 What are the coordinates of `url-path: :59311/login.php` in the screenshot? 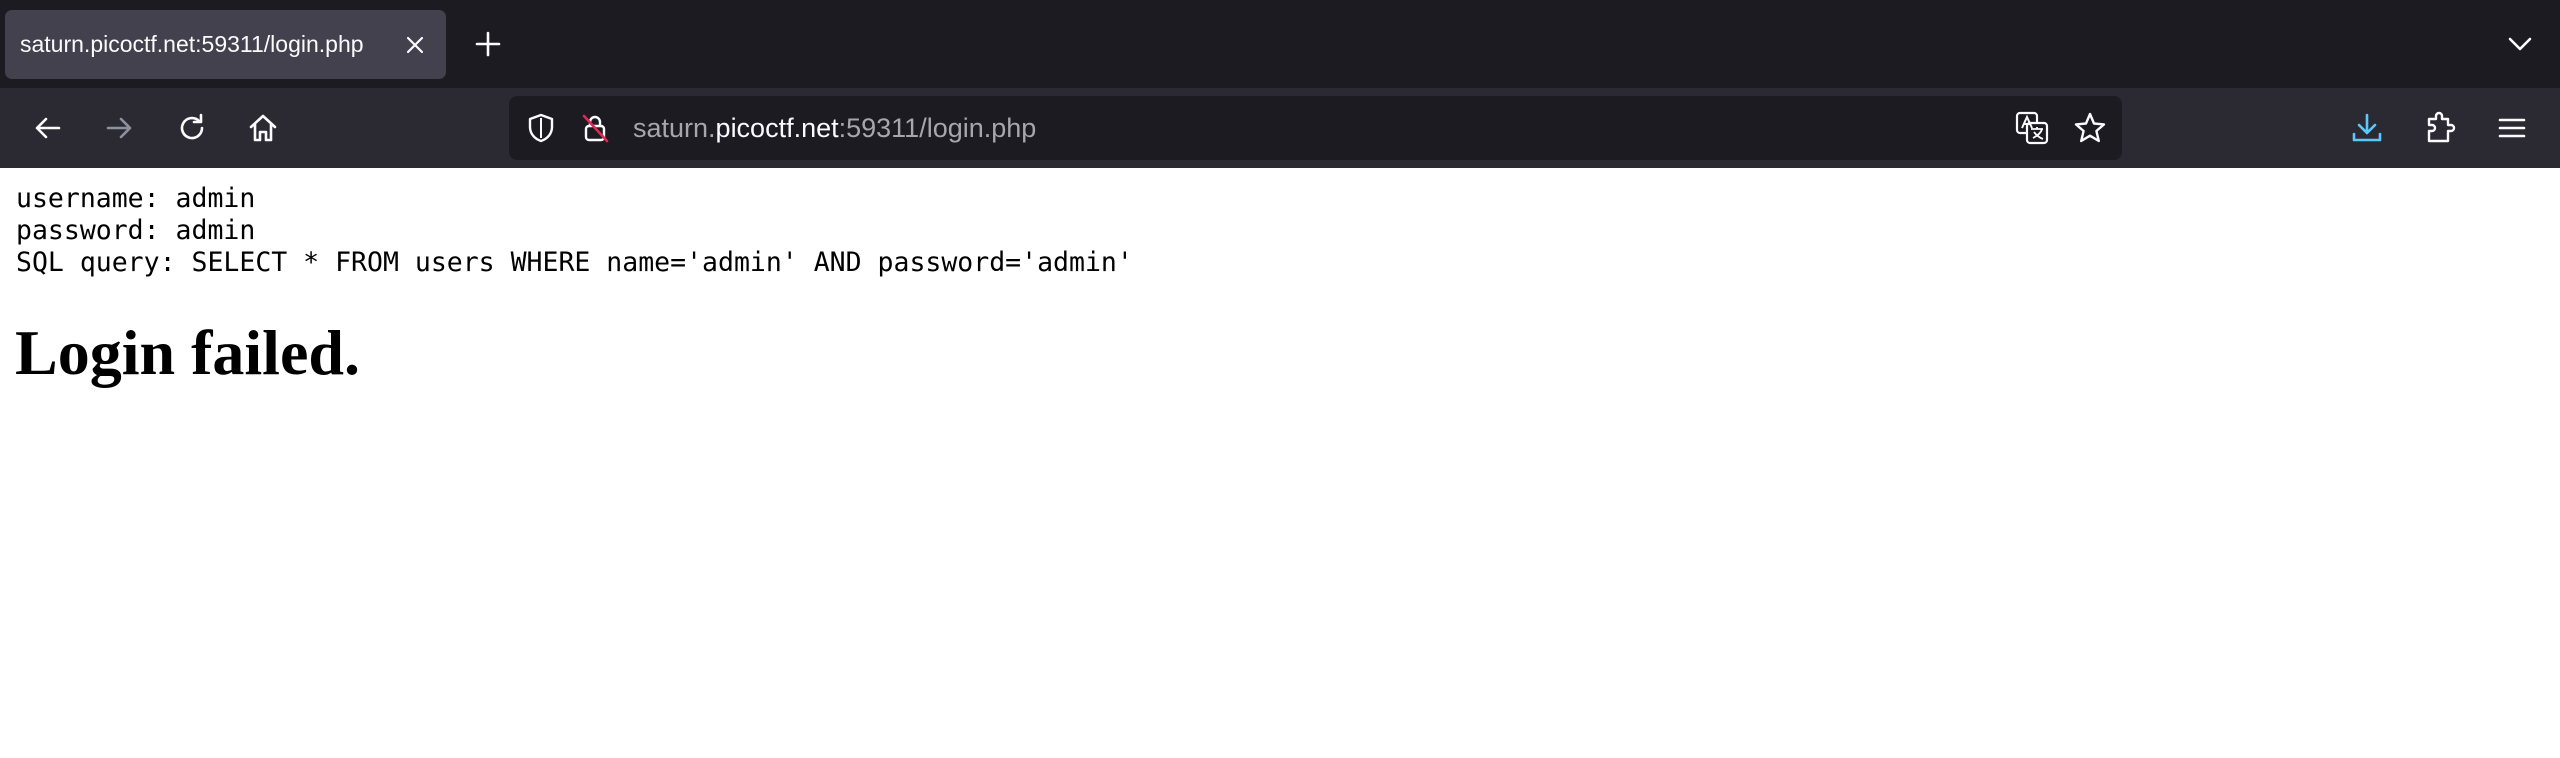 It's located at (937, 128).